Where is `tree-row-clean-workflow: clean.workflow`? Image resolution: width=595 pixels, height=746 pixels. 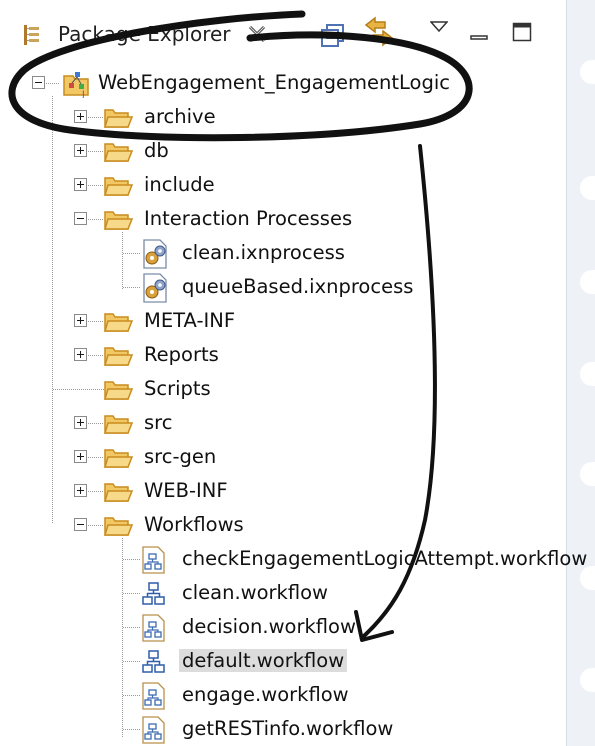
tree-row-clean-workflow: clean.workflow is located at coordinates (283, 594).